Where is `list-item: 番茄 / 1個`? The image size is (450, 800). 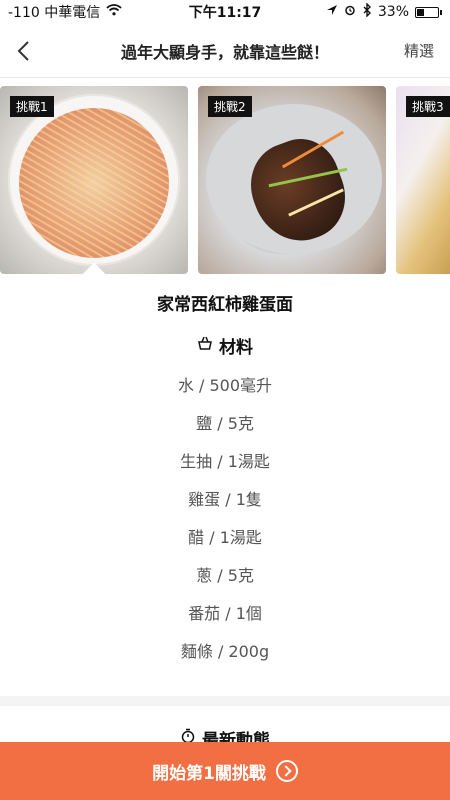
list-item: 番茄 / 1個 is located at coordinates (225, 613).